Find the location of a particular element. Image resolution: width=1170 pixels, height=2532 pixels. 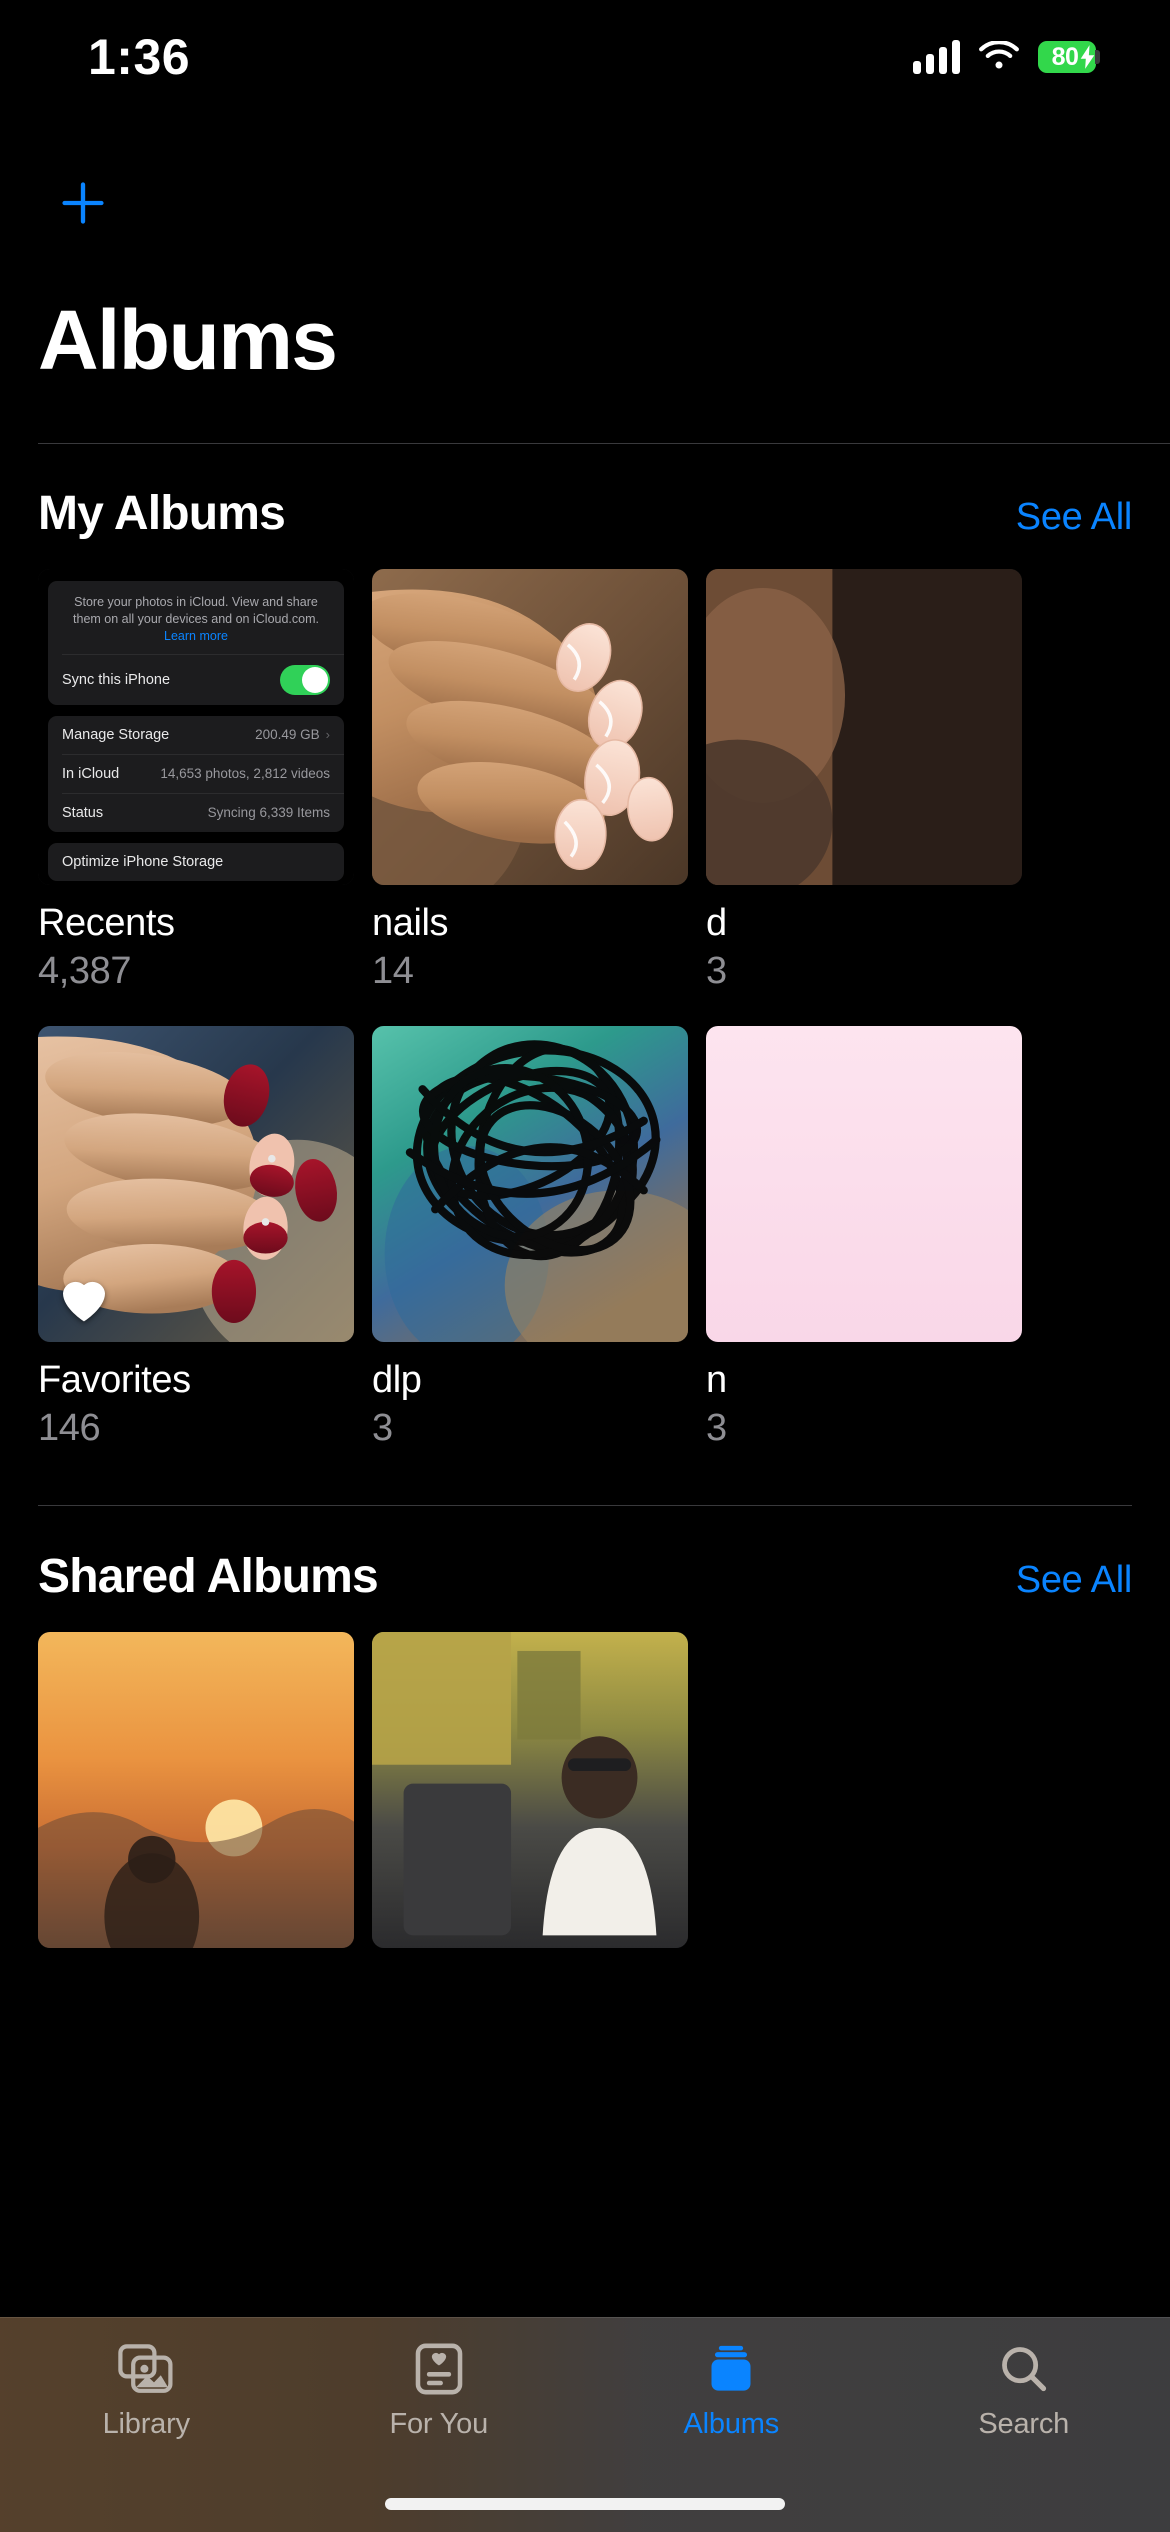

status-bar: 1:36 80 is located at coordinates (585, 50).